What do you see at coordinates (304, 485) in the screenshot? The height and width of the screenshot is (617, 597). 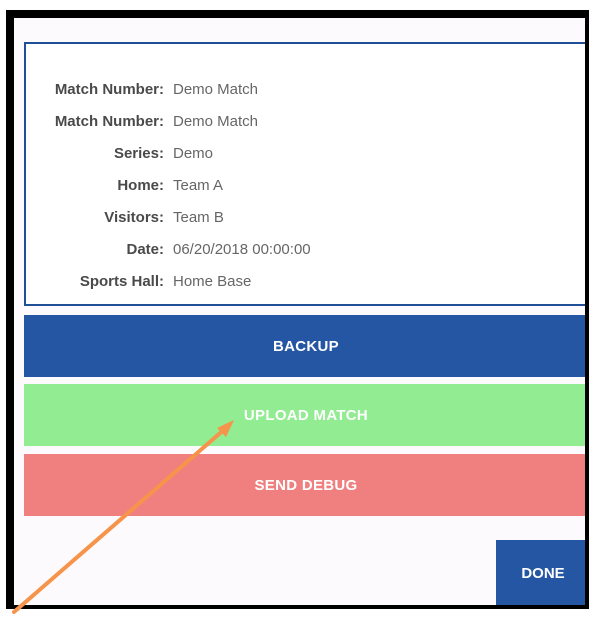 I see `send-debug-button: SEND DEBUG` at bounding box center [304, 485].